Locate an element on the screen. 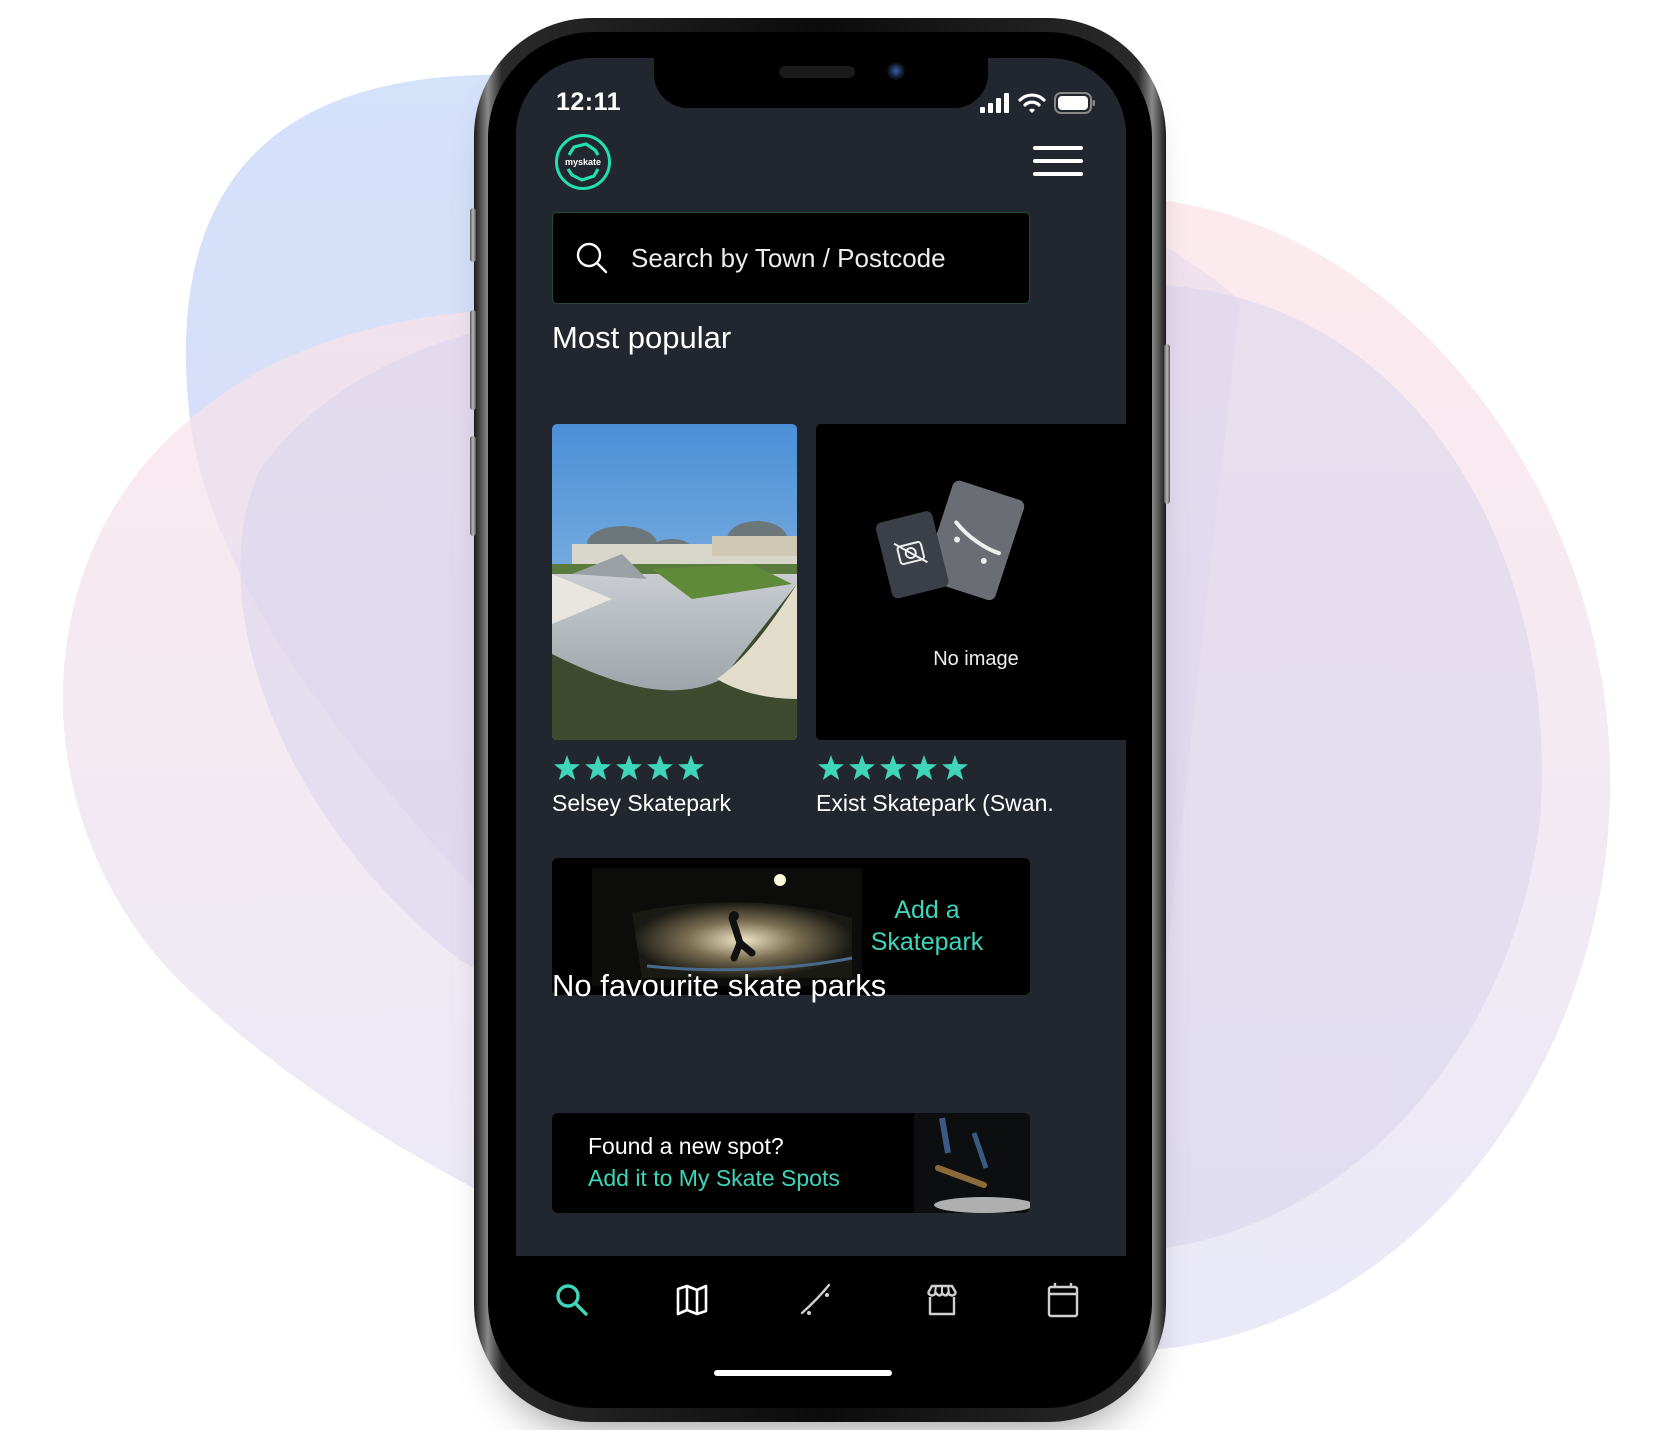 The height and width of the screenshot is (1430, 1670). nav-search is located at coordinates (572, 1300).